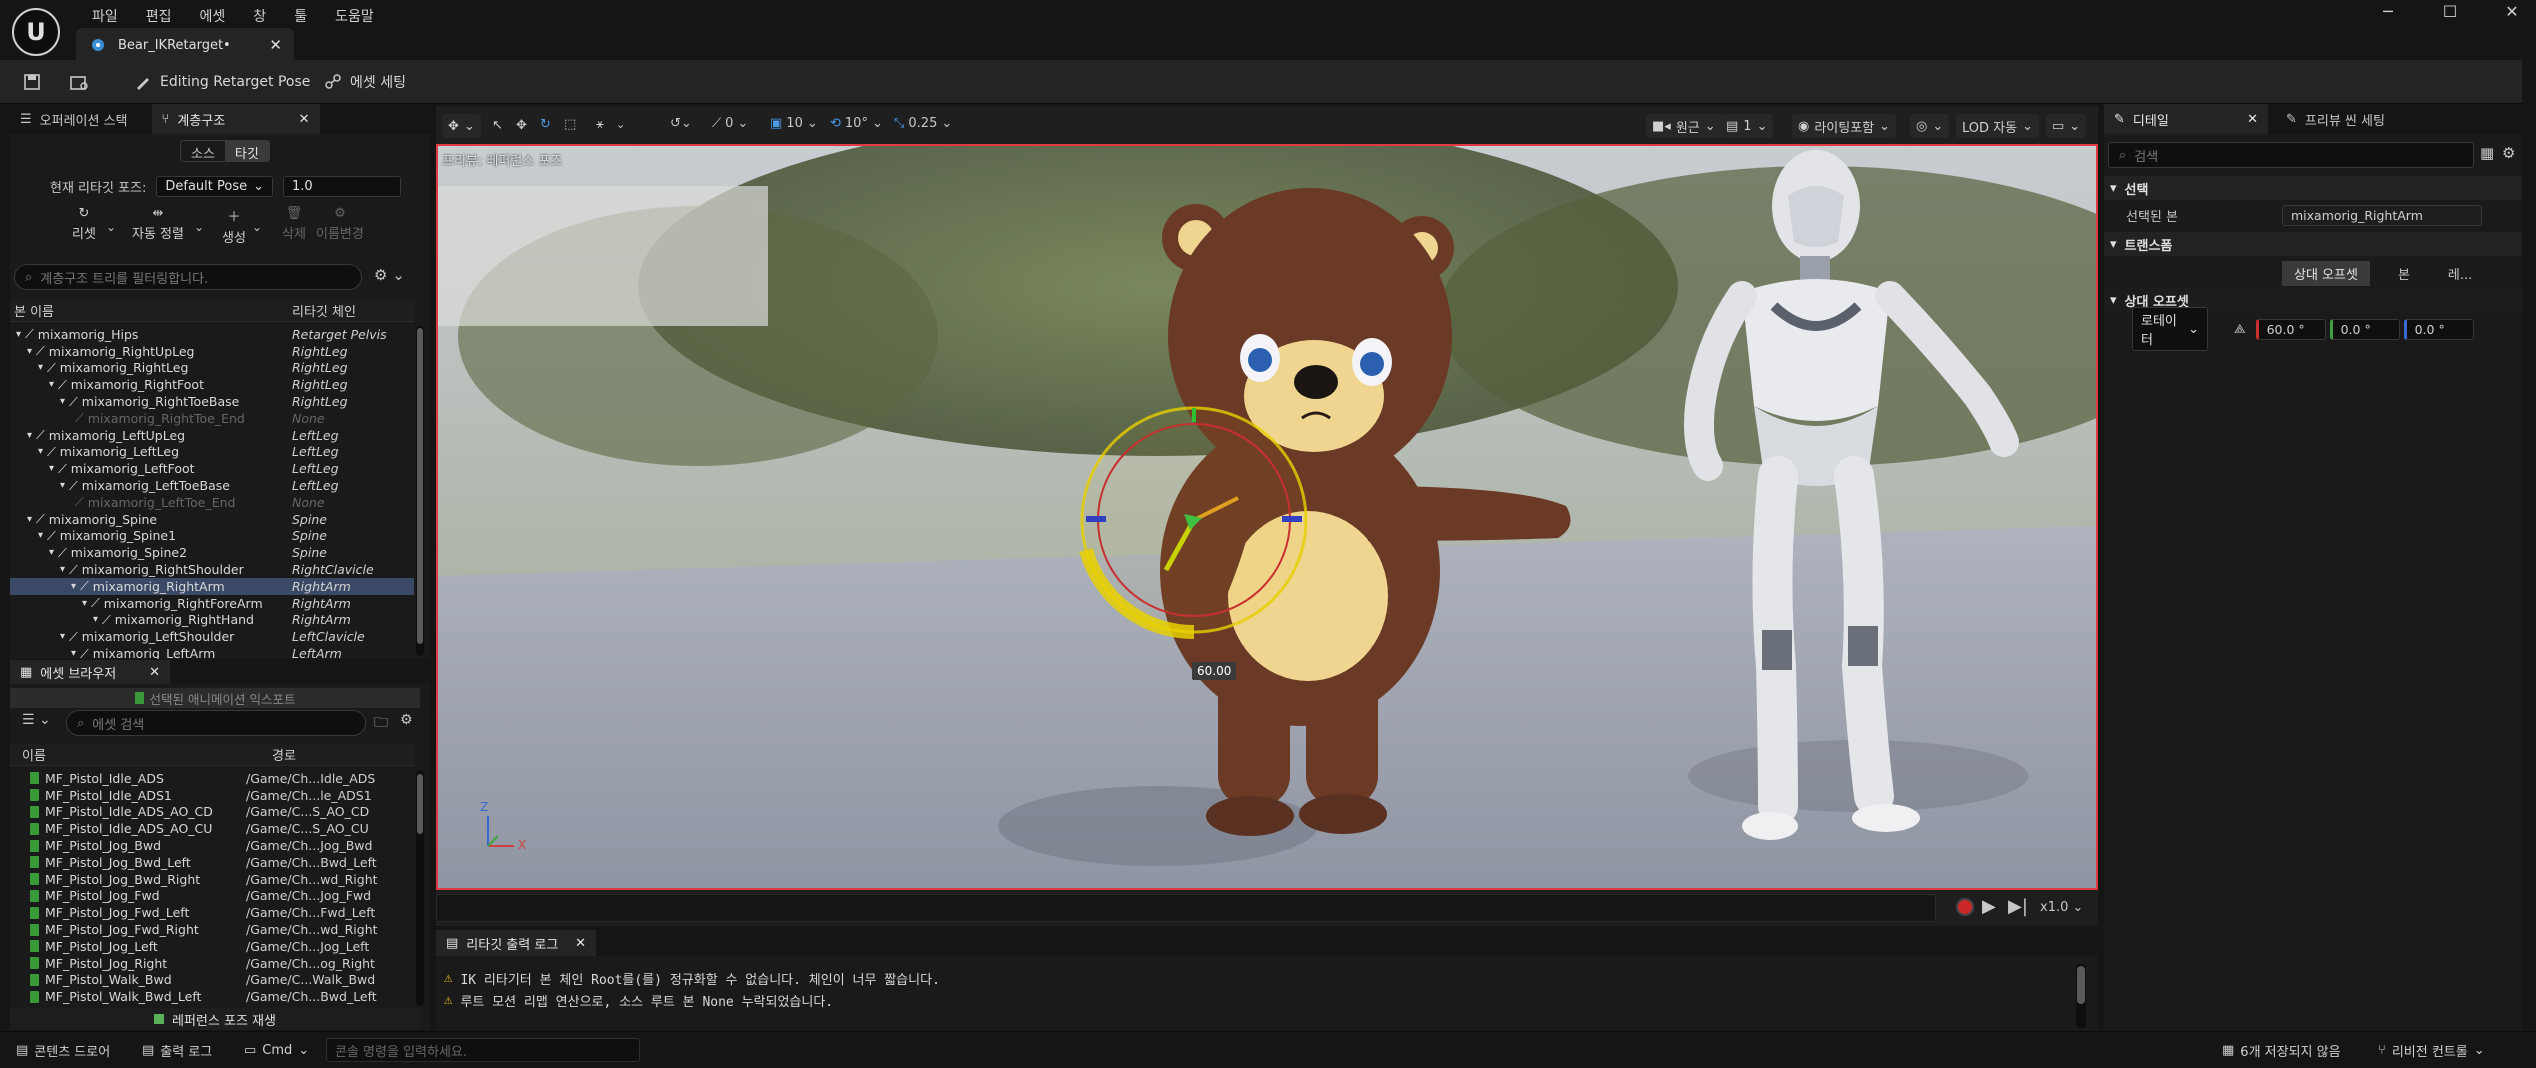 The width and height of the screenshot is (2536, 1068). Describe the element at coordinates (212, 452) in the screenshot. I see `bone-tree-row: ▾ ⟋ mixamorig_LeftLeg LeftLeg` at that location.